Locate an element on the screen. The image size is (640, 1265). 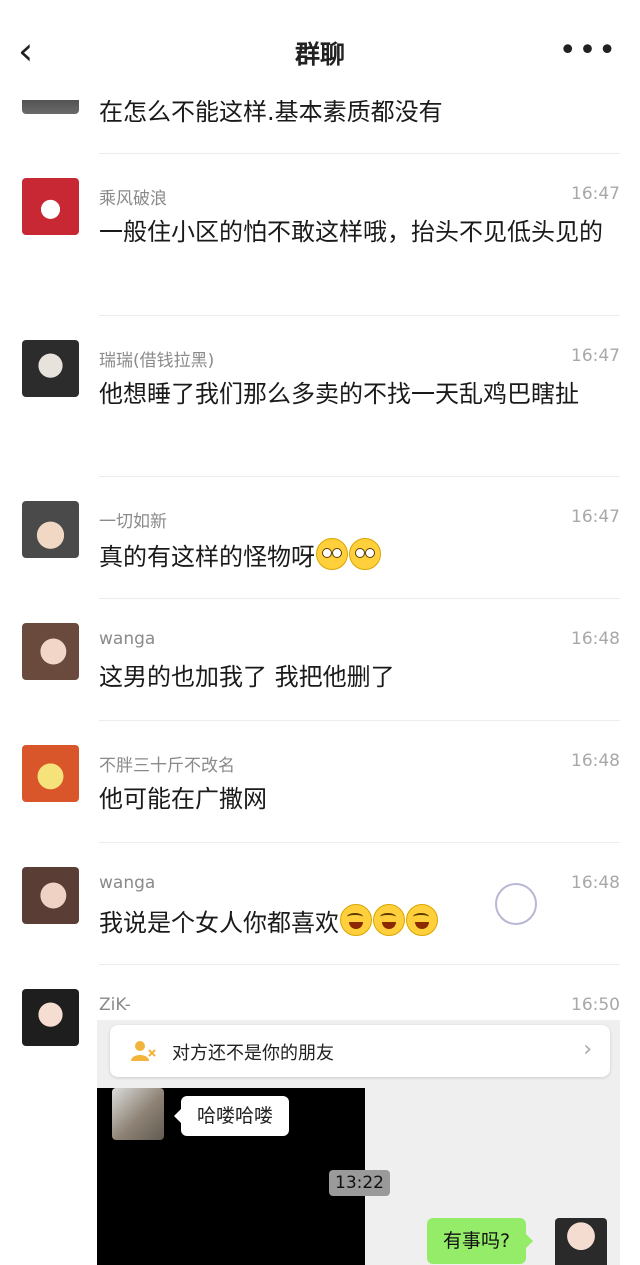
sender-name: ZiK- is located at coordinates (115, 1005).